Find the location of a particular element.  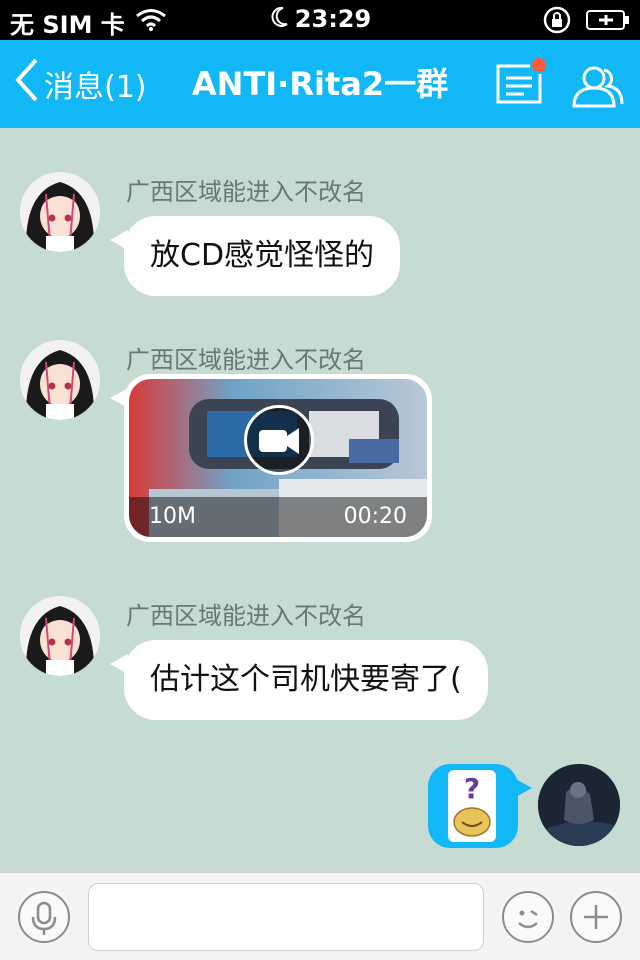

own-avatar is located at coordinates (579, 805).